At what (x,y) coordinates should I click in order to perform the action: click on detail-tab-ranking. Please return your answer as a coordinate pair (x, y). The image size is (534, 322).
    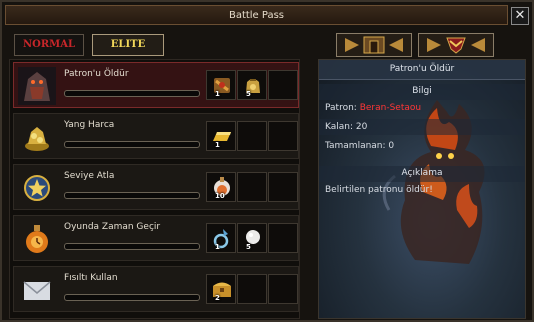
    Looking at the image, I should click on (456, 45).